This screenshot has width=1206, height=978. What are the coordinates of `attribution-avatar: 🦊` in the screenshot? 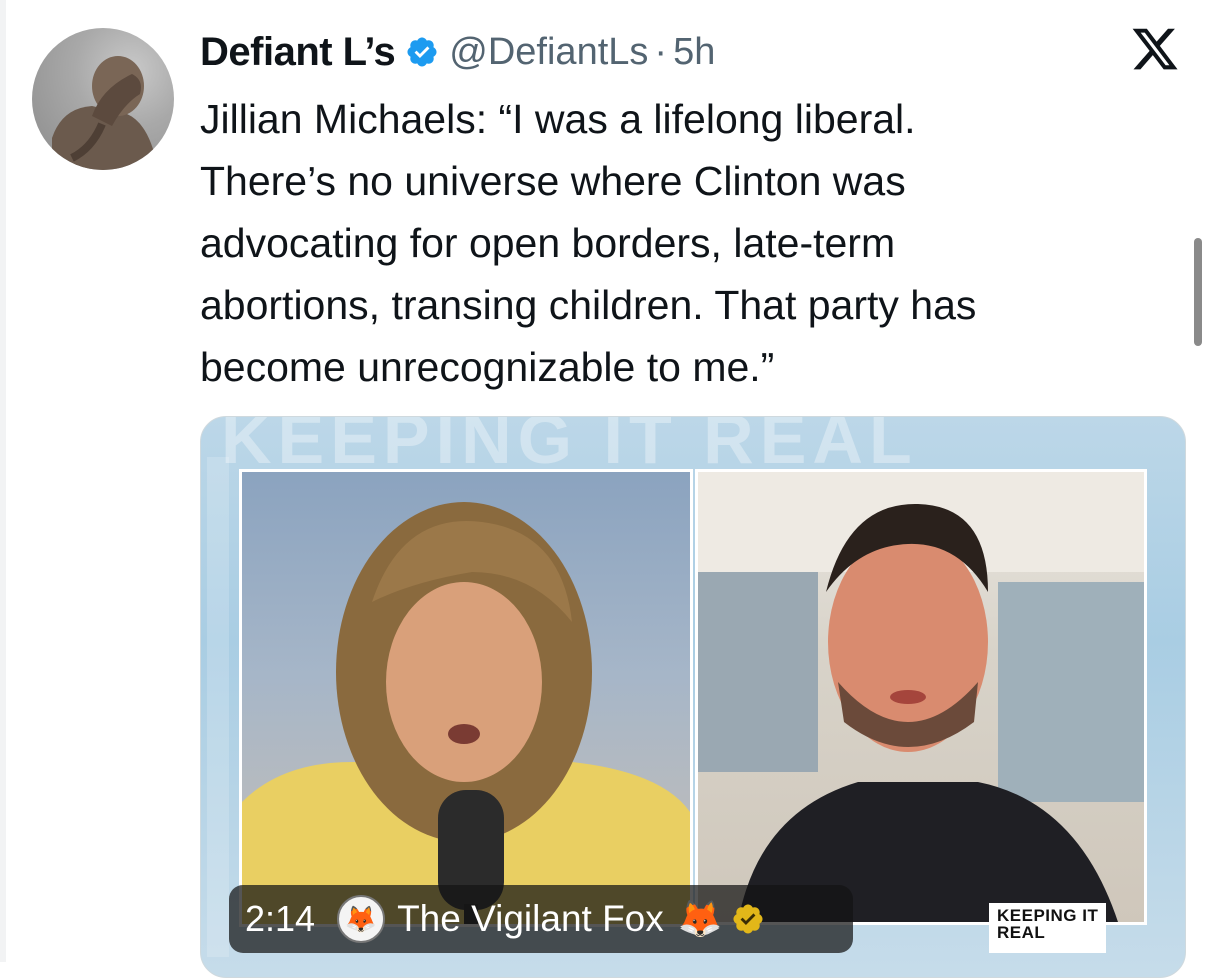 It's located at (361, 919).